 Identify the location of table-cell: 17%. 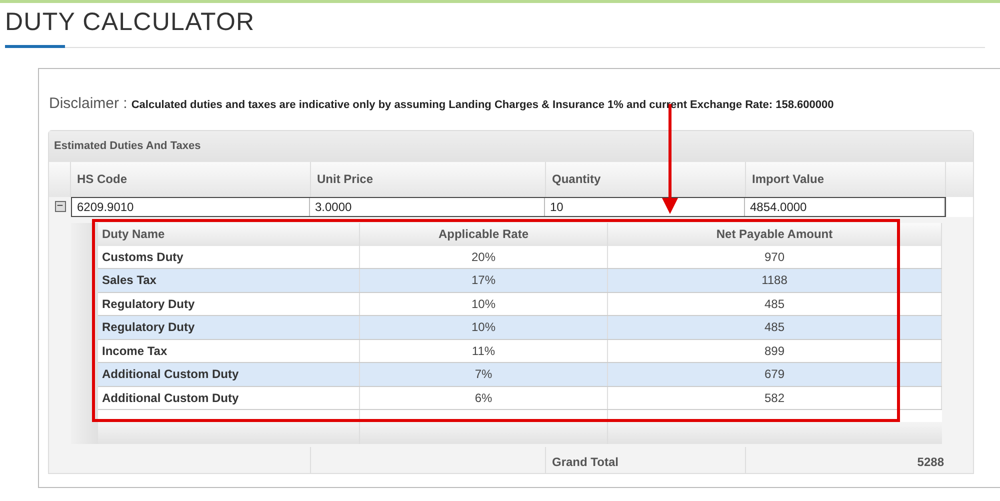
(484, 280).